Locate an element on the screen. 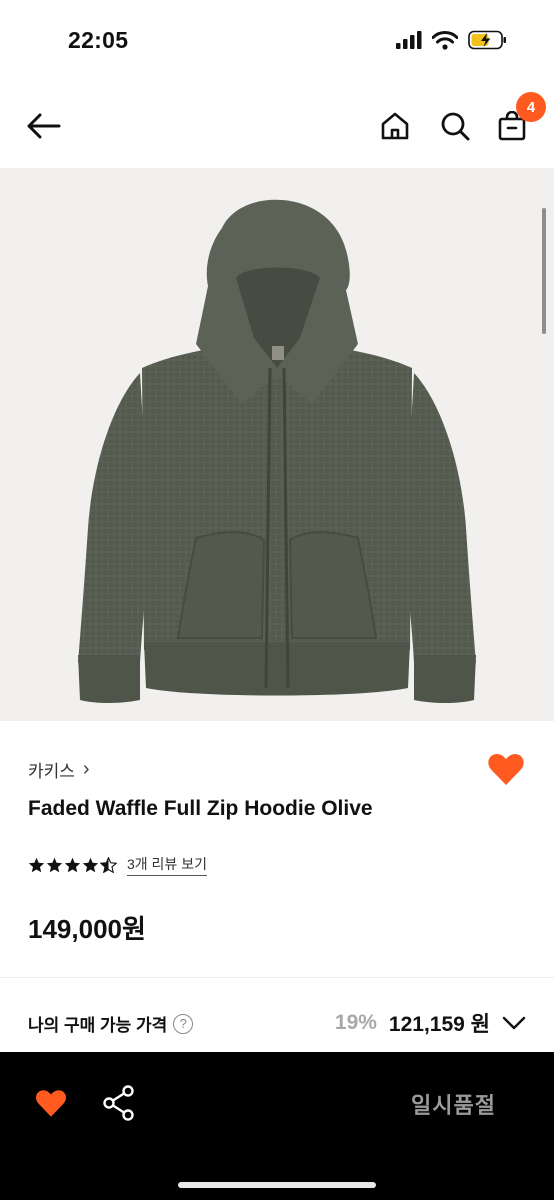 The width and height of the screenshot is (554, 1200). search-button is located at coordinates (455, 126).